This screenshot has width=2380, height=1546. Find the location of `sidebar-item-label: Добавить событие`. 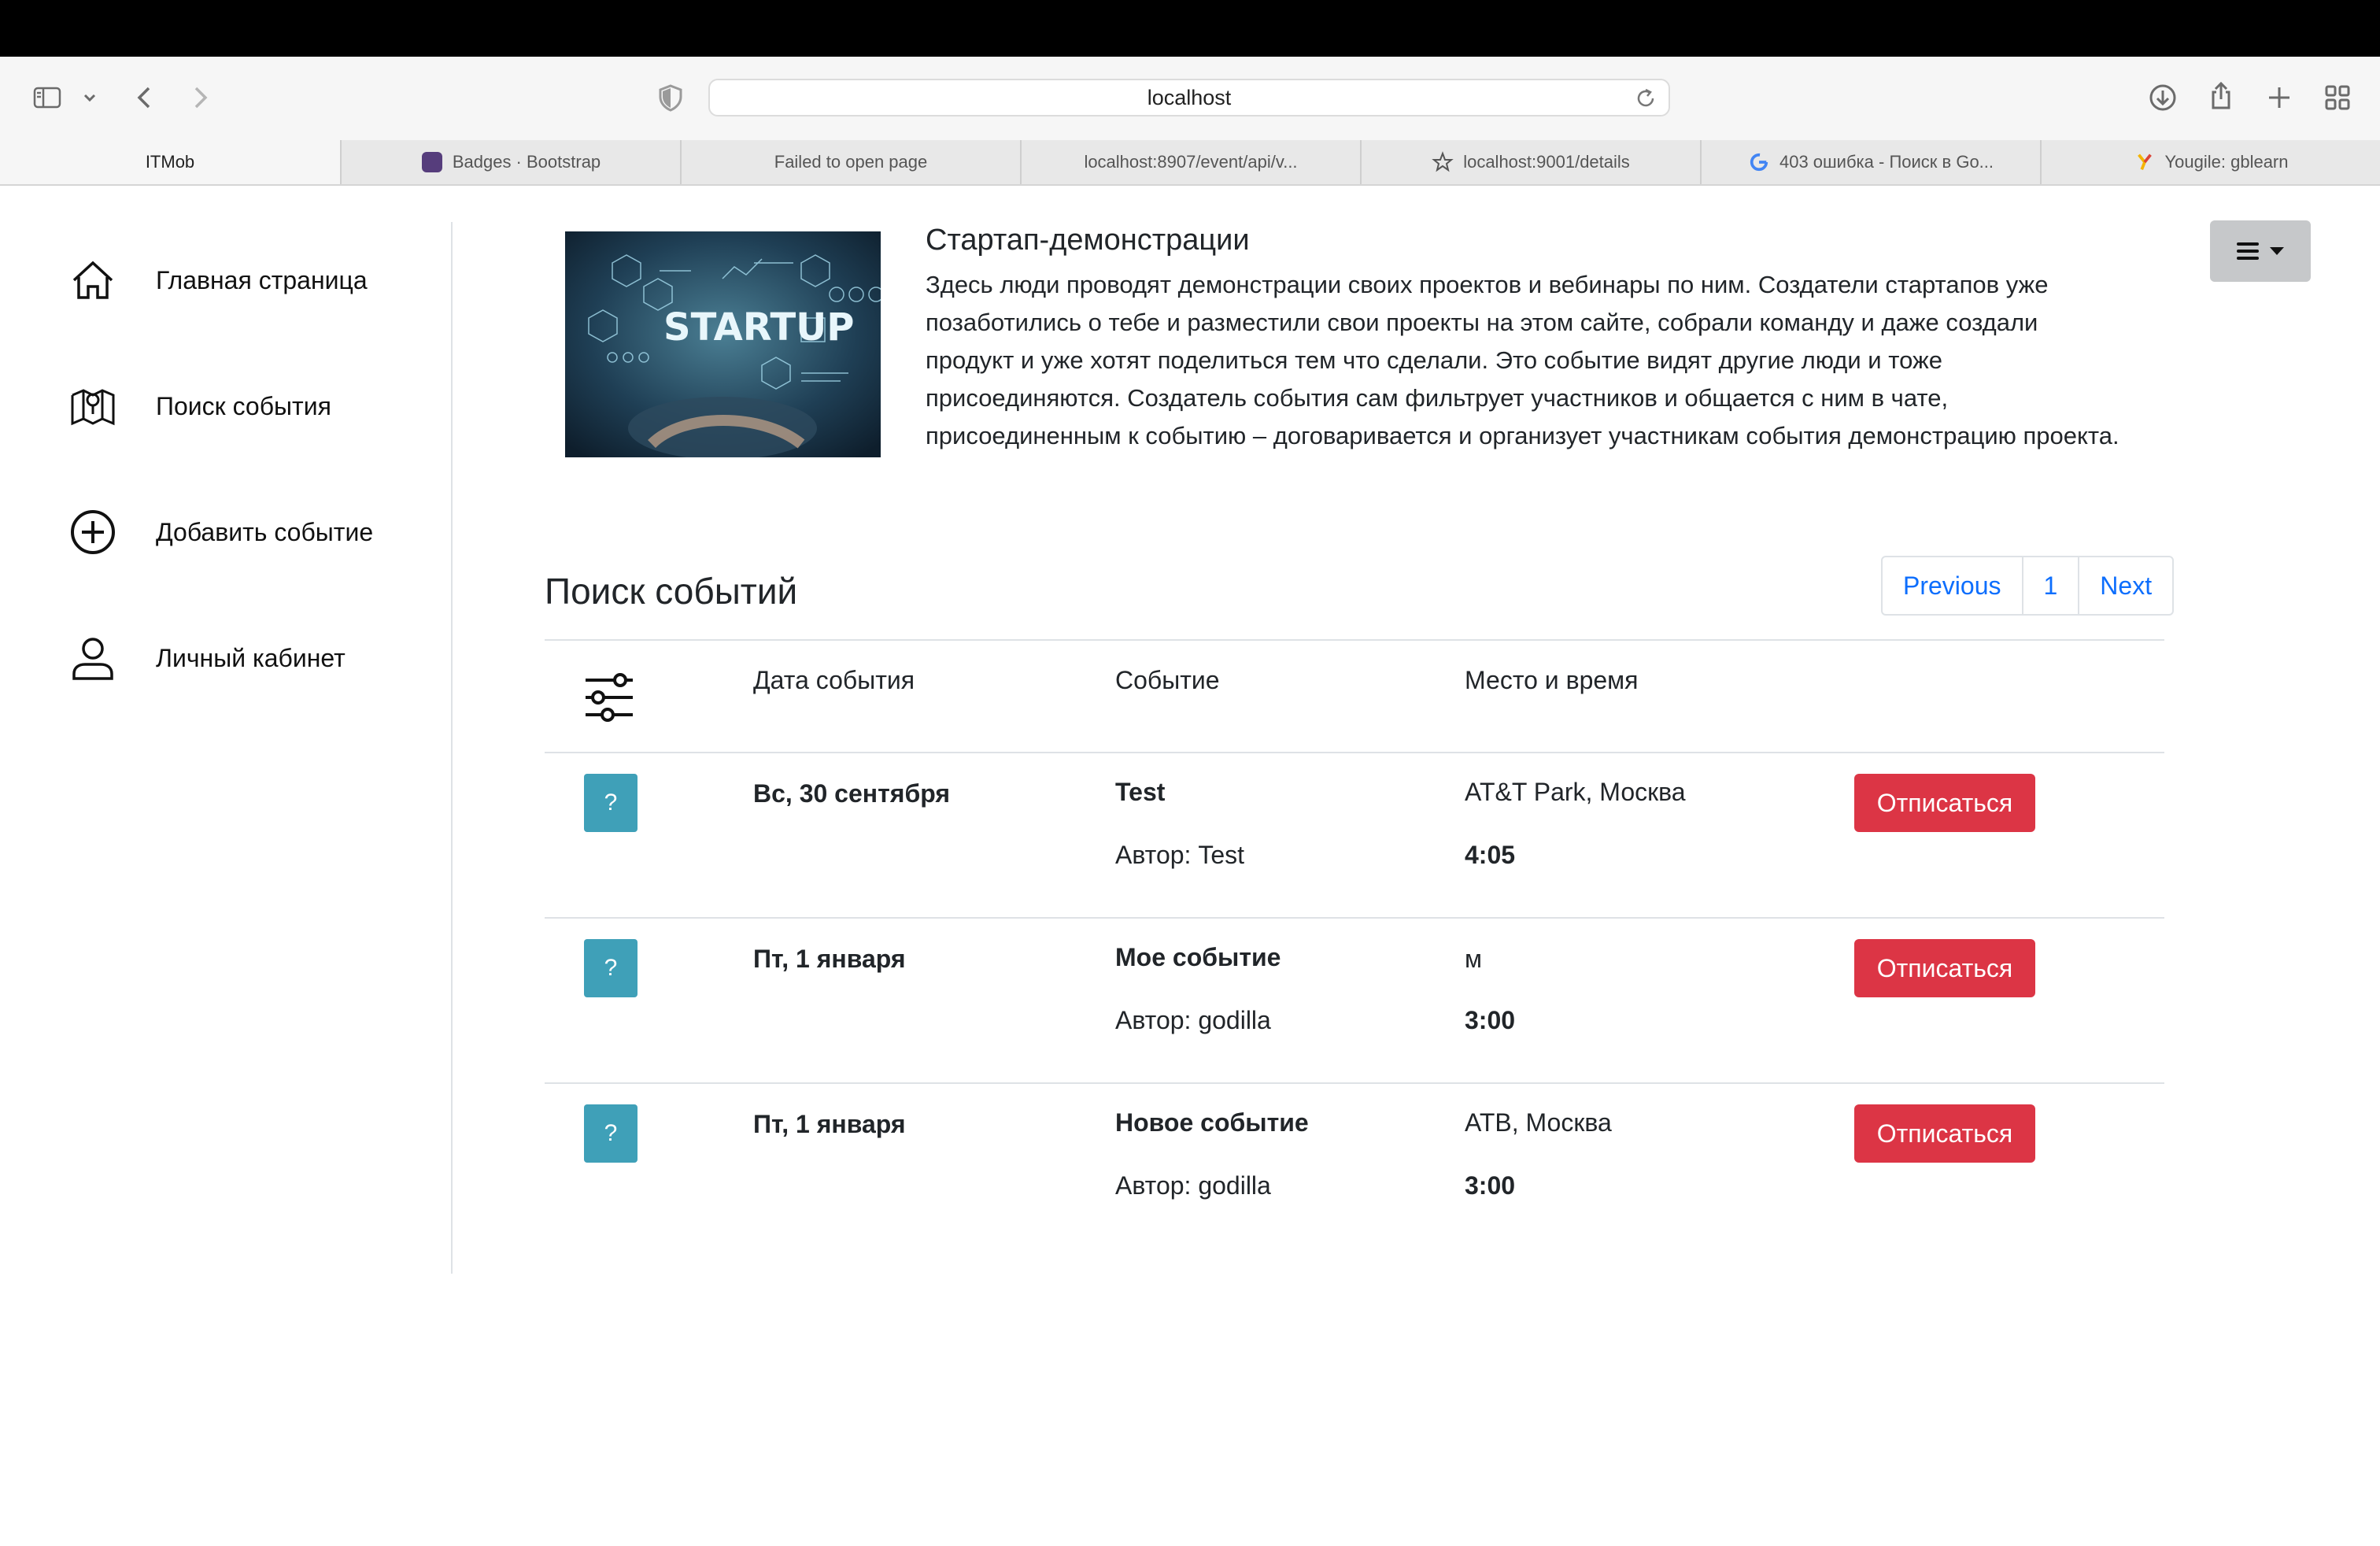

sidebar-item-label: Добавить событие is located at coordinates (265, 531).